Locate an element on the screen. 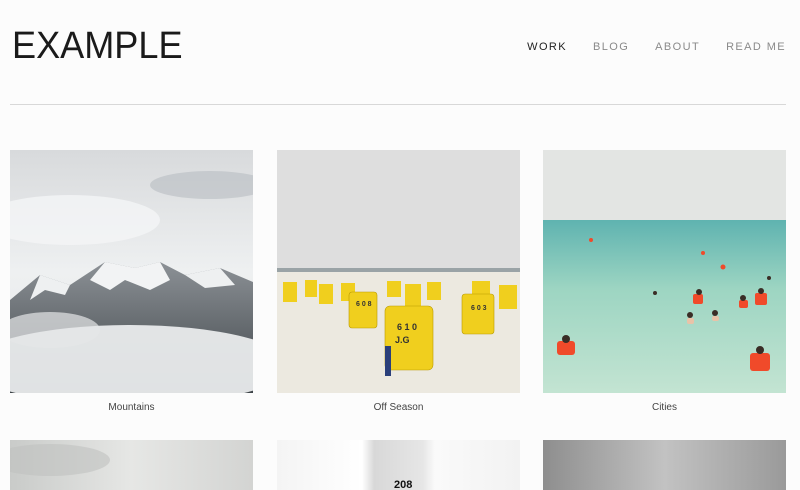  gallery-tile-row2-2: 208 is located at coordinates (398, 465).